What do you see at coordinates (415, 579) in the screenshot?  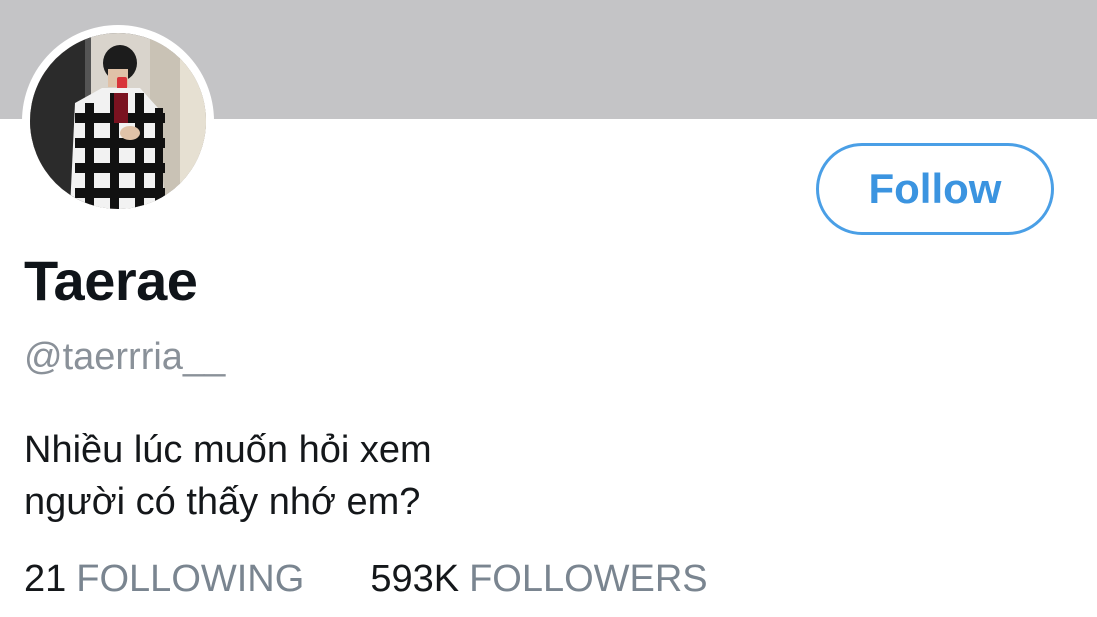 I see `followers-count: 593K` at bounding box center [415, 579].